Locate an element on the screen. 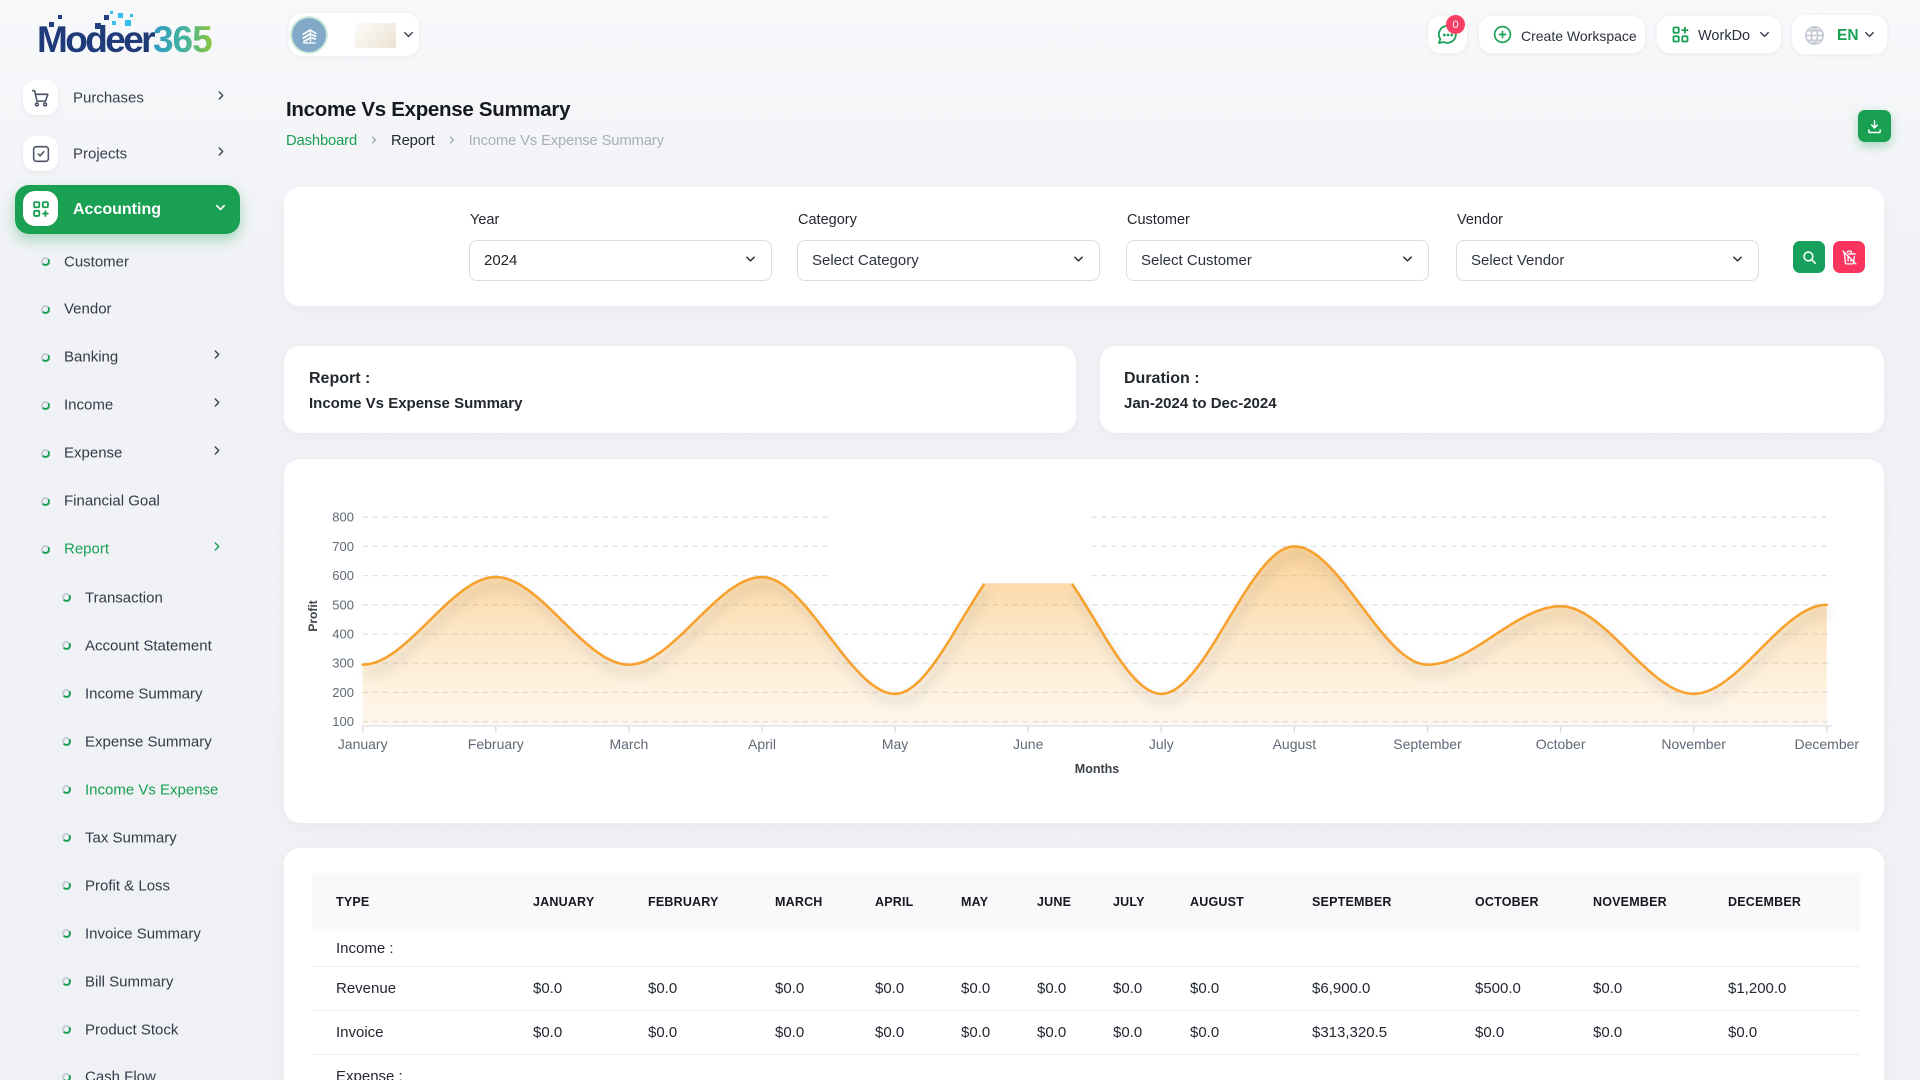  svg-text: June is located at coordinates (1028, 744).